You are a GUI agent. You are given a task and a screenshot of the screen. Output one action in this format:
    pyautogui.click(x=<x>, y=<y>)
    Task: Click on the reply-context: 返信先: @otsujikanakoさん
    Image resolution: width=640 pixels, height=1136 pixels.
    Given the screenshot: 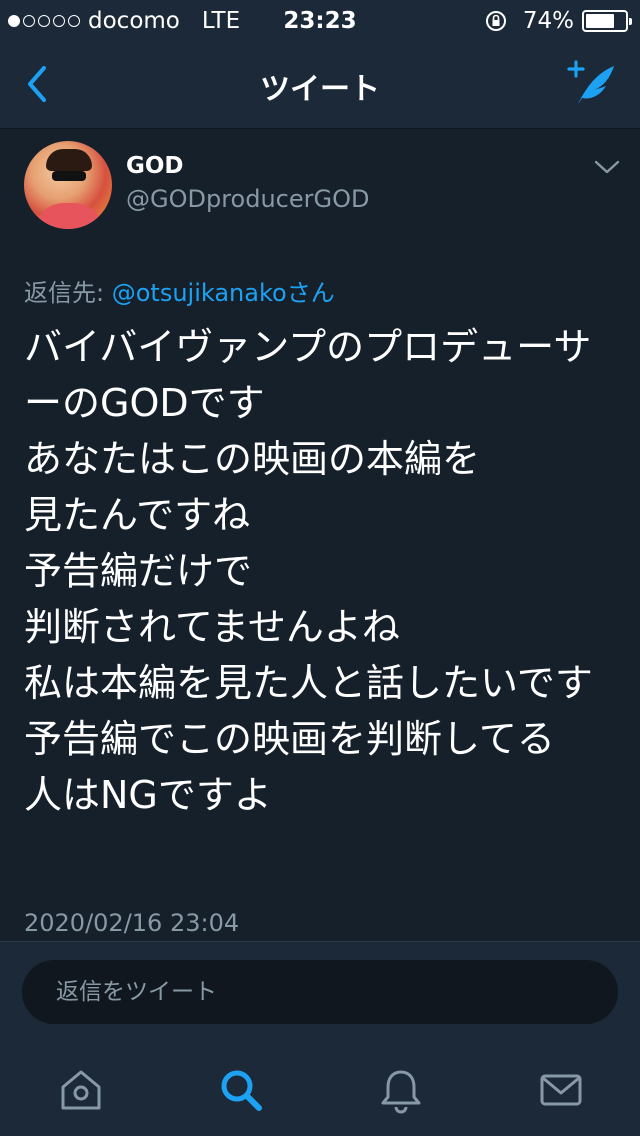 What is the action you would take?
    pyautogui.click(x=179, y=290)
    